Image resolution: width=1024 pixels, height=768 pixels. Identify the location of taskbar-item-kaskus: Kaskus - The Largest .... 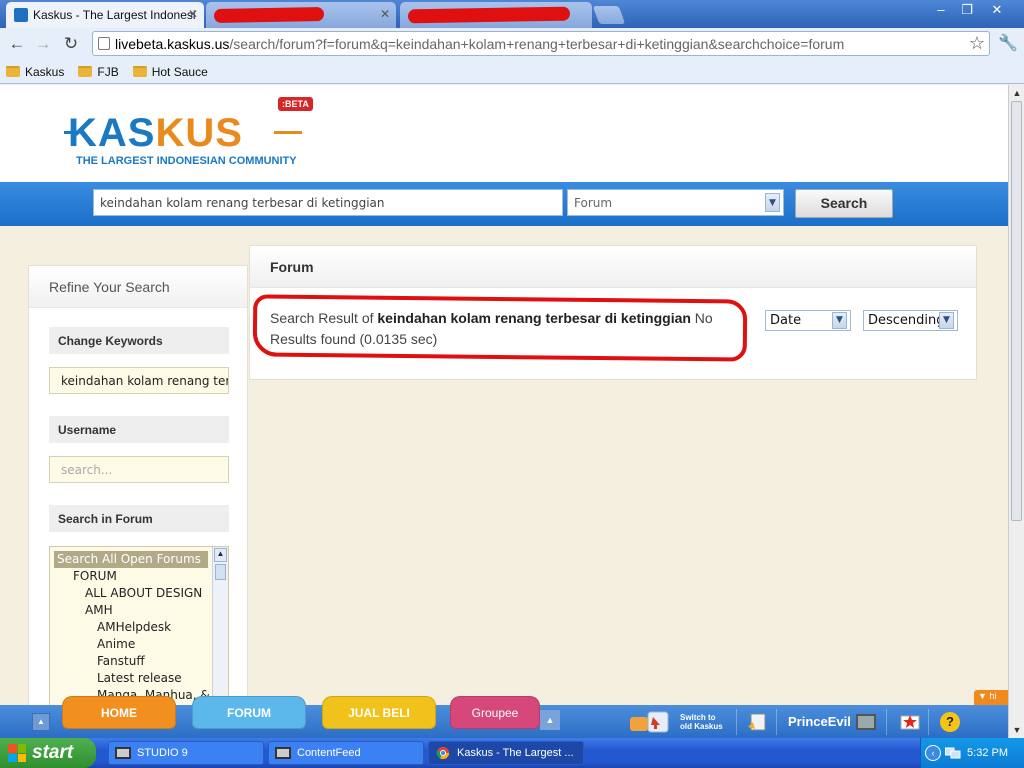
(506, 753).